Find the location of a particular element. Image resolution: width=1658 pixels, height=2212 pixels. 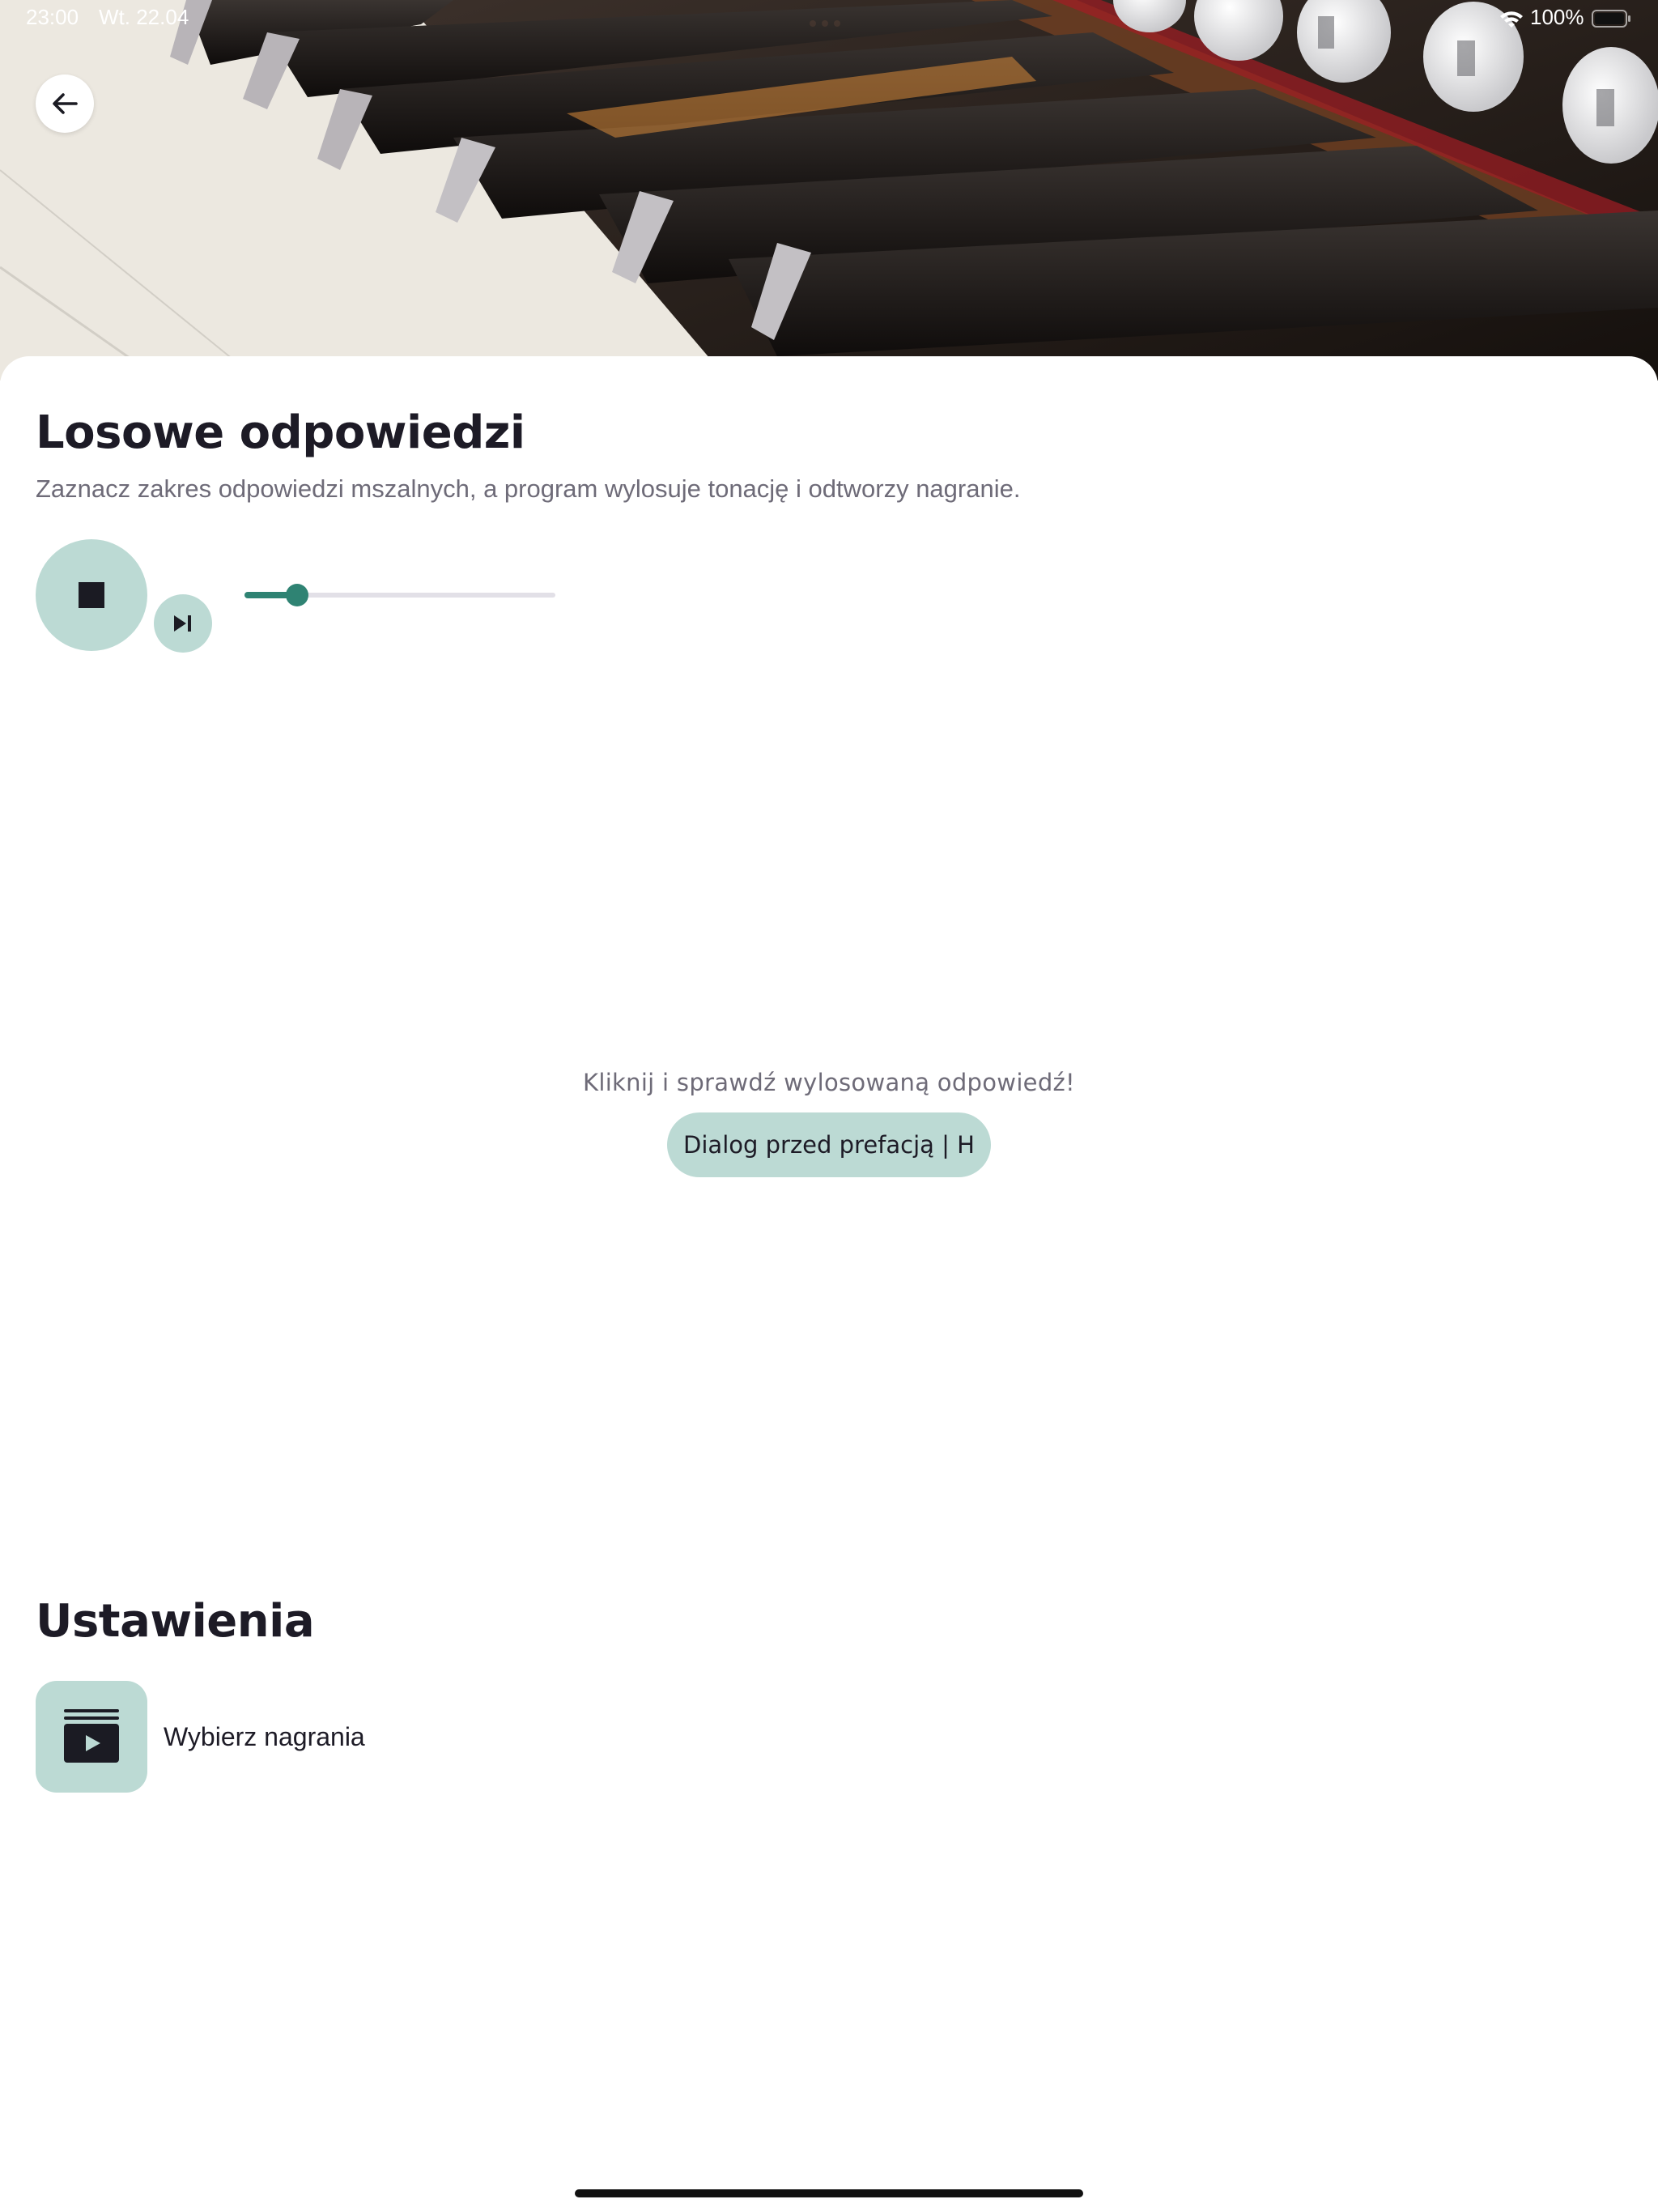

status-date: Wt. 22.04 is located at coordinates (144, 17).